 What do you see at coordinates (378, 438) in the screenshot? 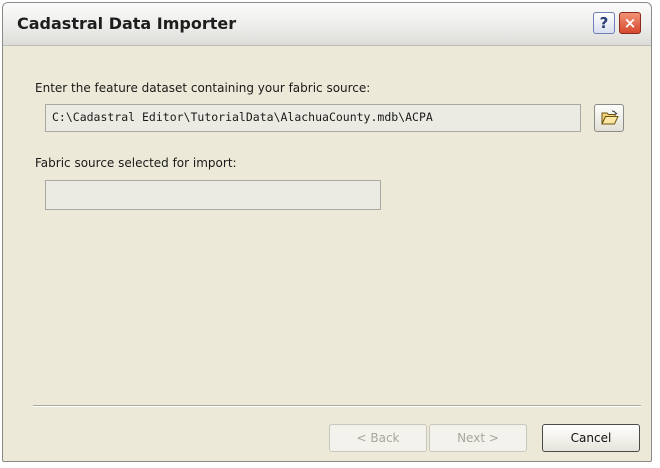
I see `back-button: < Back` at bounding box center [378, 438].